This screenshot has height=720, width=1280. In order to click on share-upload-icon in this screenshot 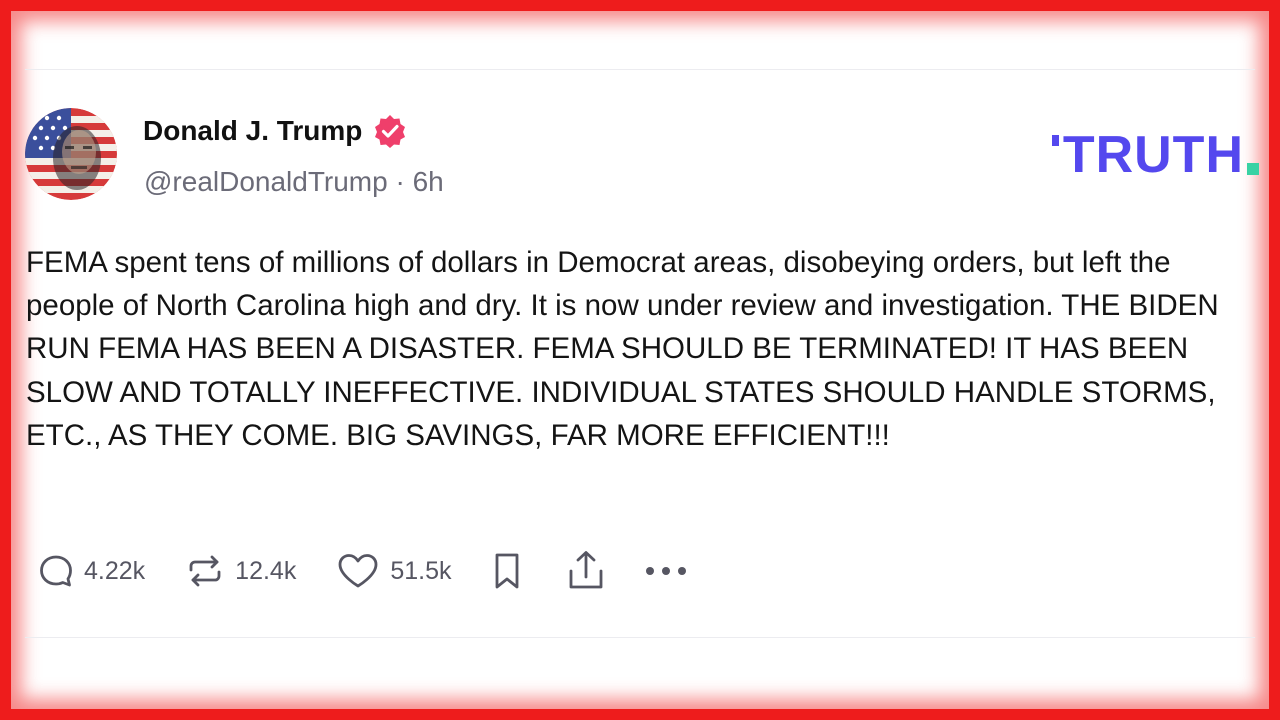, I will do `click(586, 571)`.